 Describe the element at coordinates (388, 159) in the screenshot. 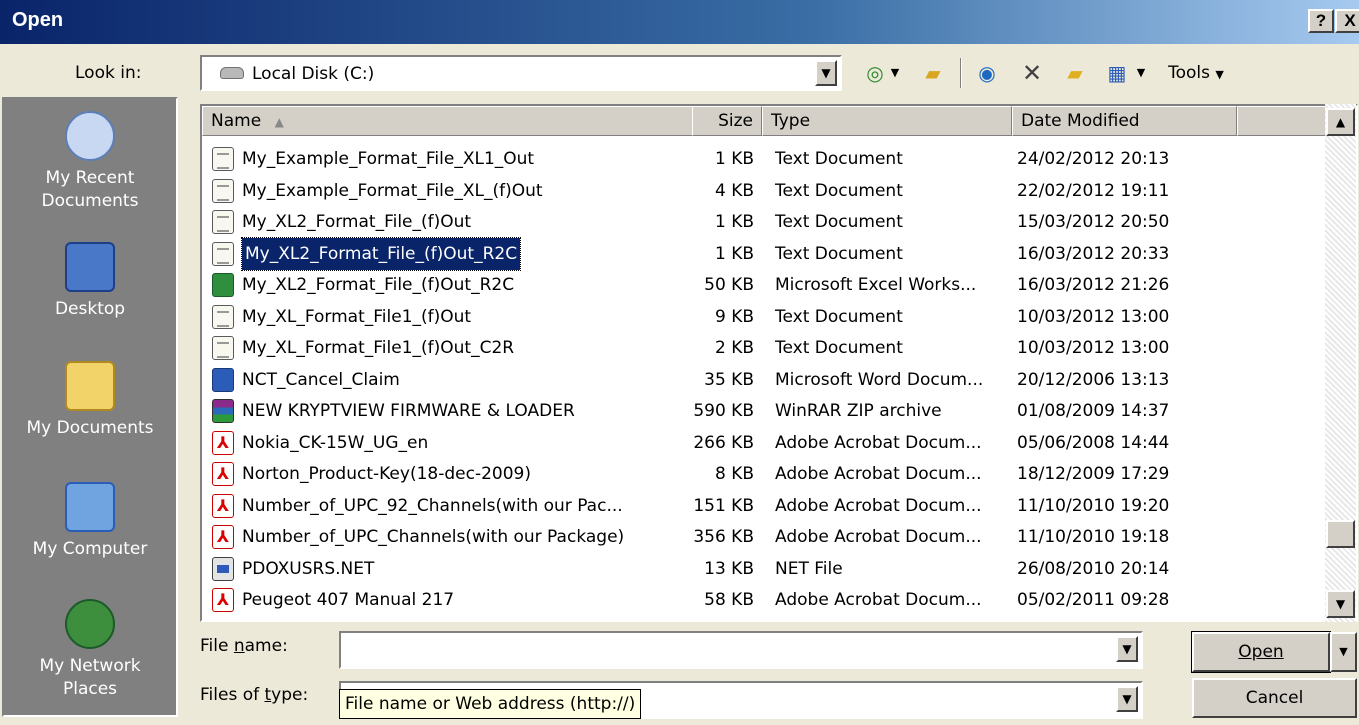

I see `file-name-cell: My_Example_Format_File_XL1_Out` at that location.